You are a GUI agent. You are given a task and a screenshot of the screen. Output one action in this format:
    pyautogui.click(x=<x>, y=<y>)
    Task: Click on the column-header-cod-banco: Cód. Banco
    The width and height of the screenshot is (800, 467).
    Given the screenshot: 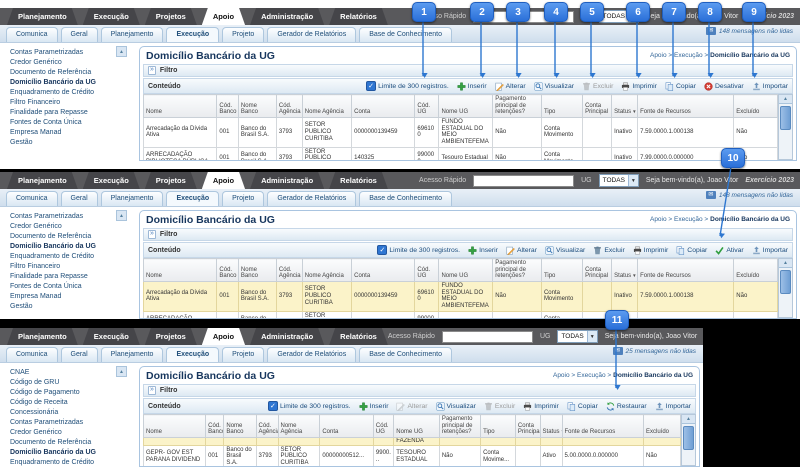 What is the action you would take?
    pyautogui.click(x=227, y=106)
    